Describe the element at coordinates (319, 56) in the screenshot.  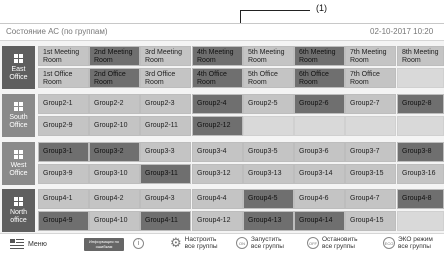
I see `group-cell: 6th Meeting Room` at that location.